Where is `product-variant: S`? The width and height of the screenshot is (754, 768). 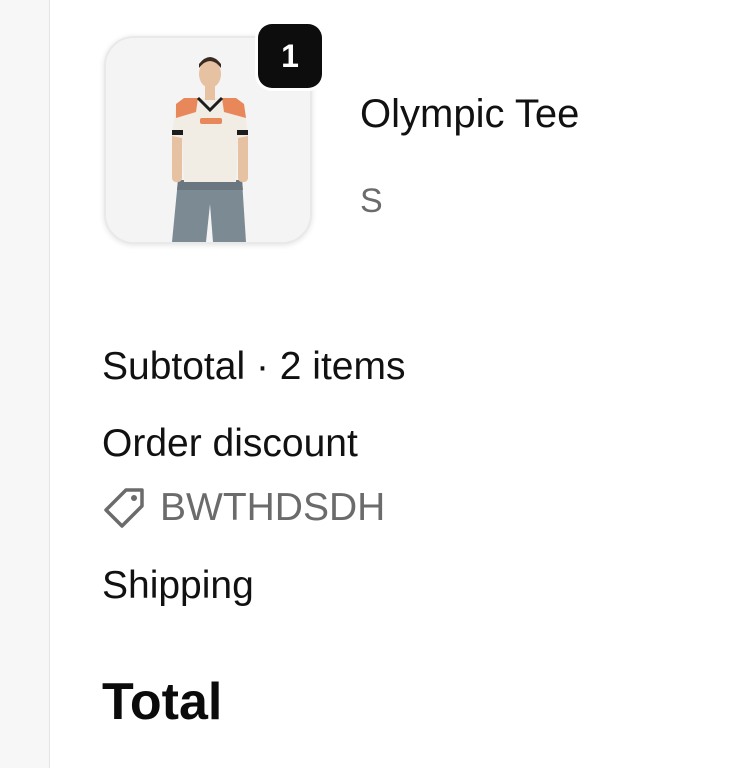 product-variant: S is located at coordinates (371, 201).